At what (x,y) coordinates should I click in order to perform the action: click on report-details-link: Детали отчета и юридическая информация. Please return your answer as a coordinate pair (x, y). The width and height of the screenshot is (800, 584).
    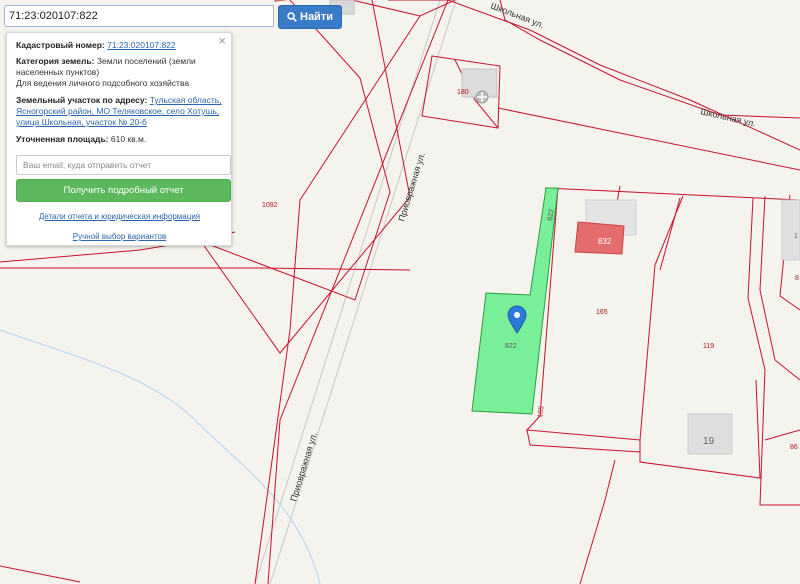
    Looking at the image, I should click on (119, 216).